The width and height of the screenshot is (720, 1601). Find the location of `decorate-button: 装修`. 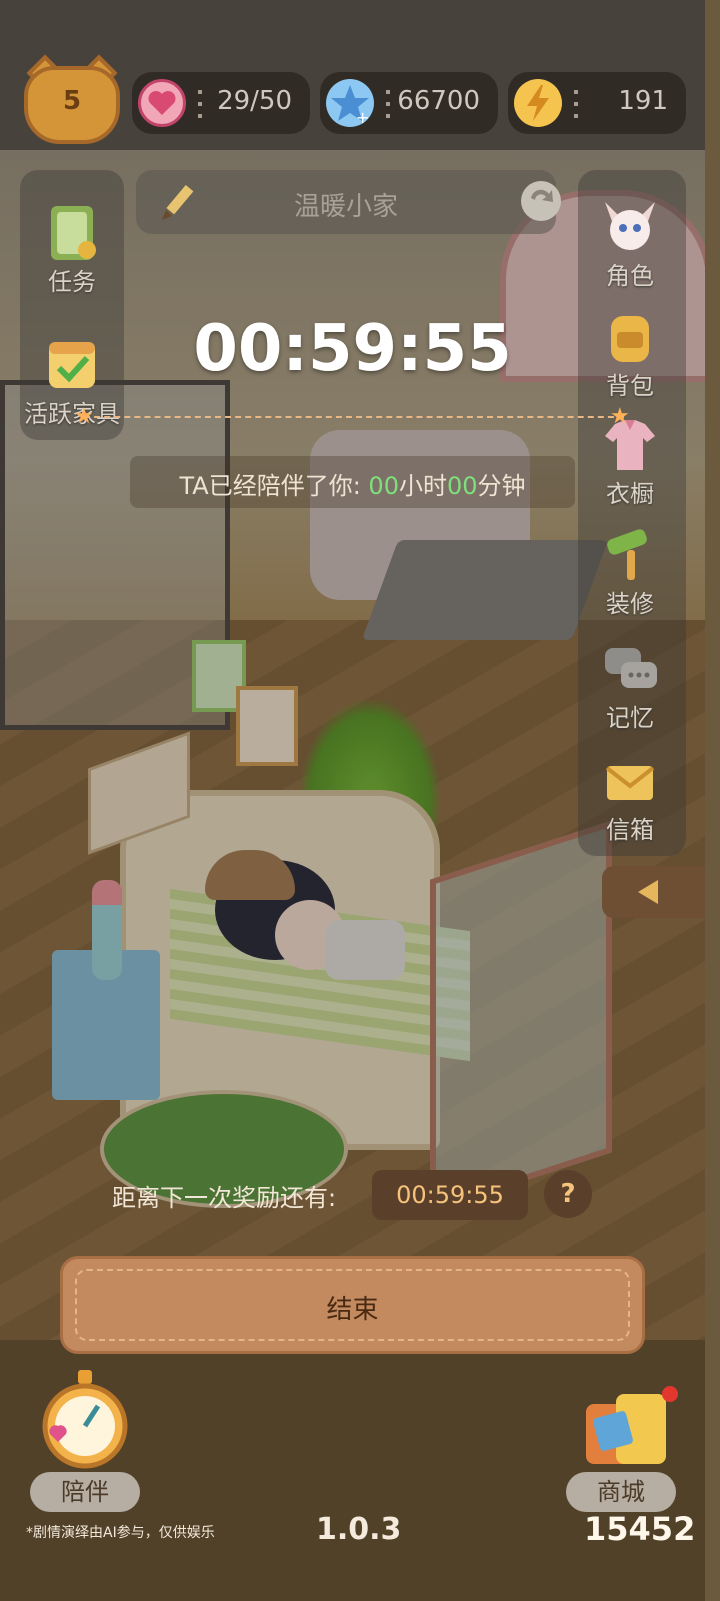

decorate-button: 装修 is located at coordinates (630, 569).